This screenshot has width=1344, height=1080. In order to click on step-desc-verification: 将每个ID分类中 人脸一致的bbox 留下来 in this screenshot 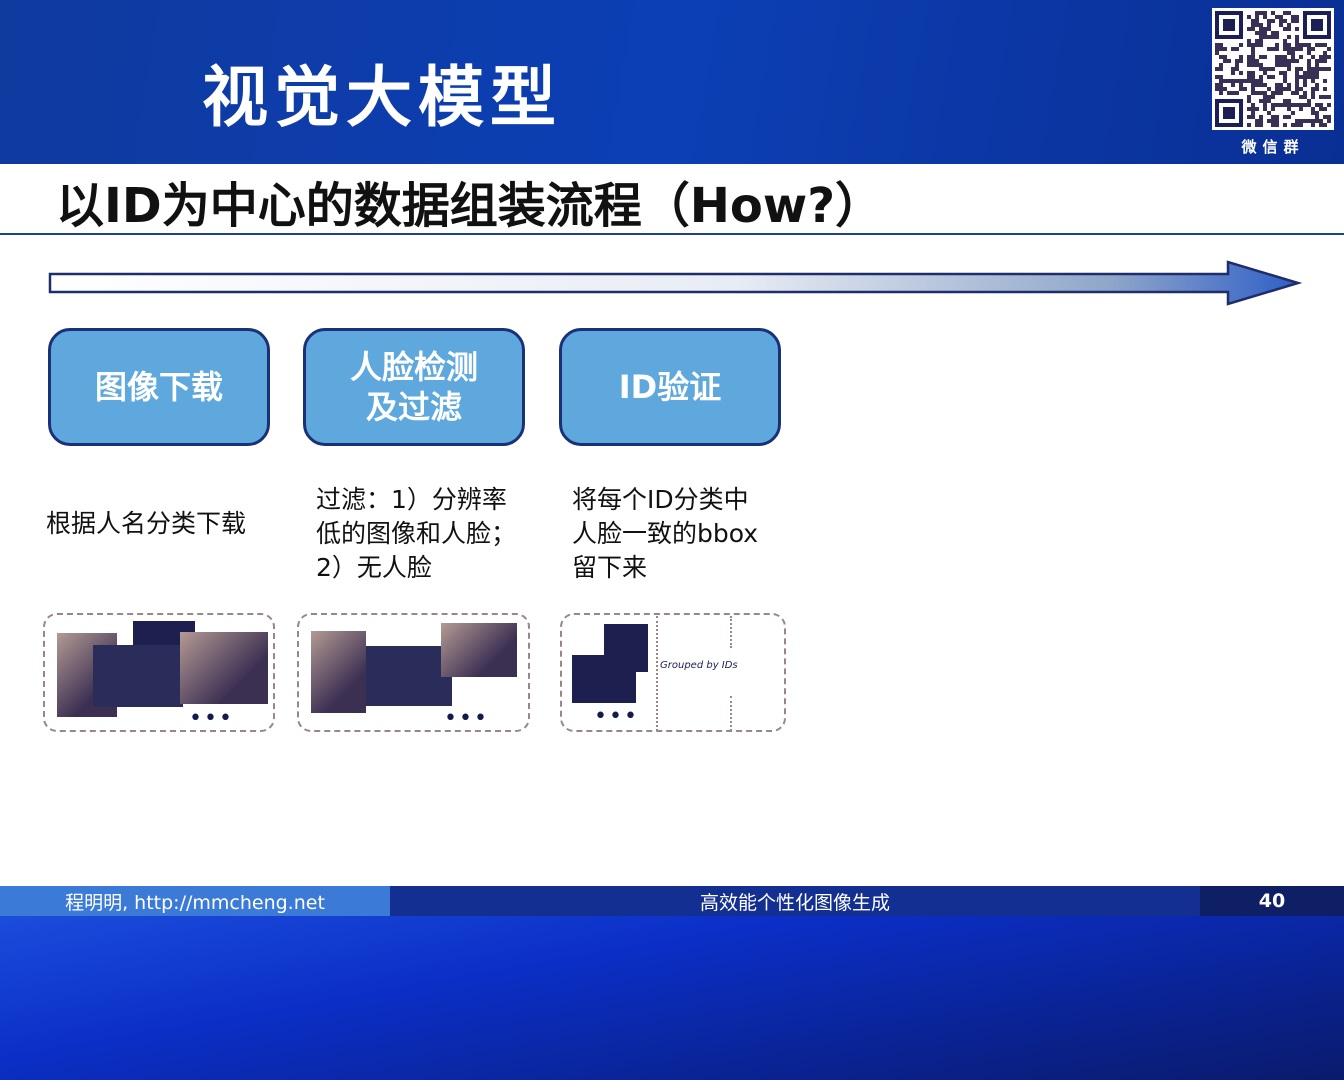, I will do `click(665, 533)`.